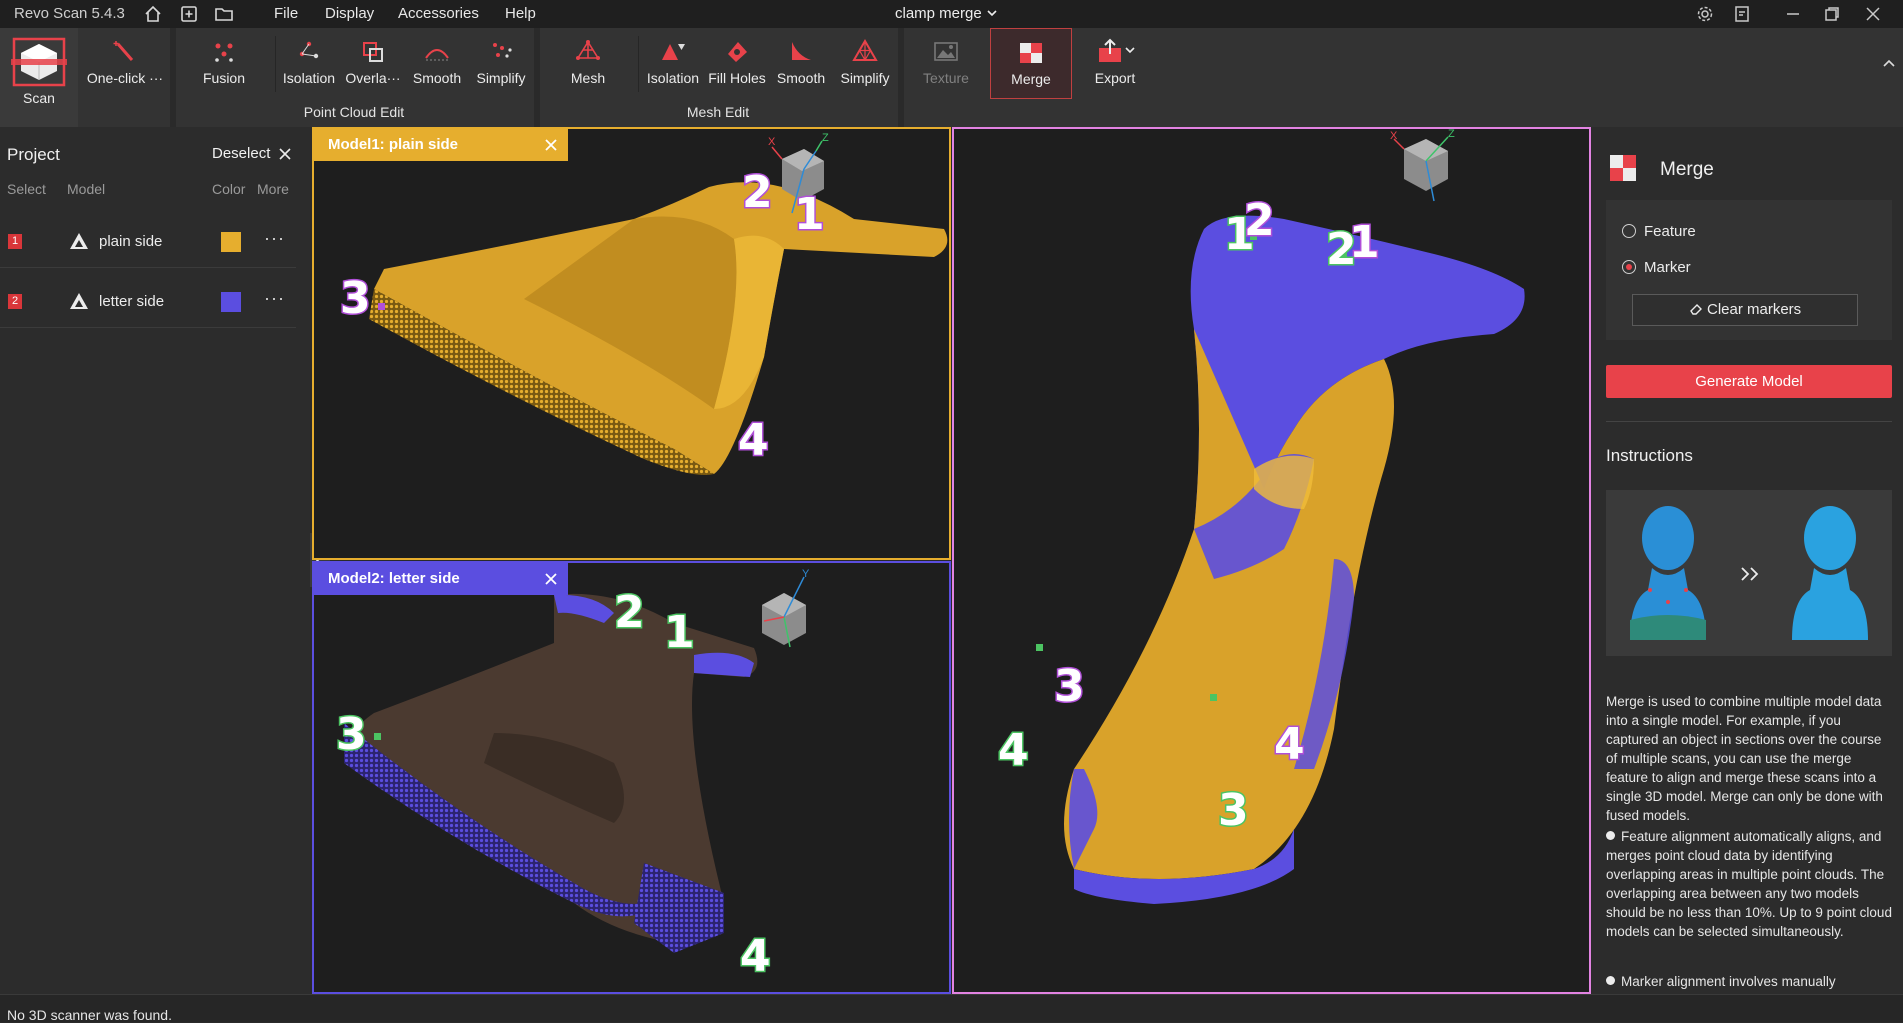  I want to click on marker-radio-label: Marker, so click(1667, 267).